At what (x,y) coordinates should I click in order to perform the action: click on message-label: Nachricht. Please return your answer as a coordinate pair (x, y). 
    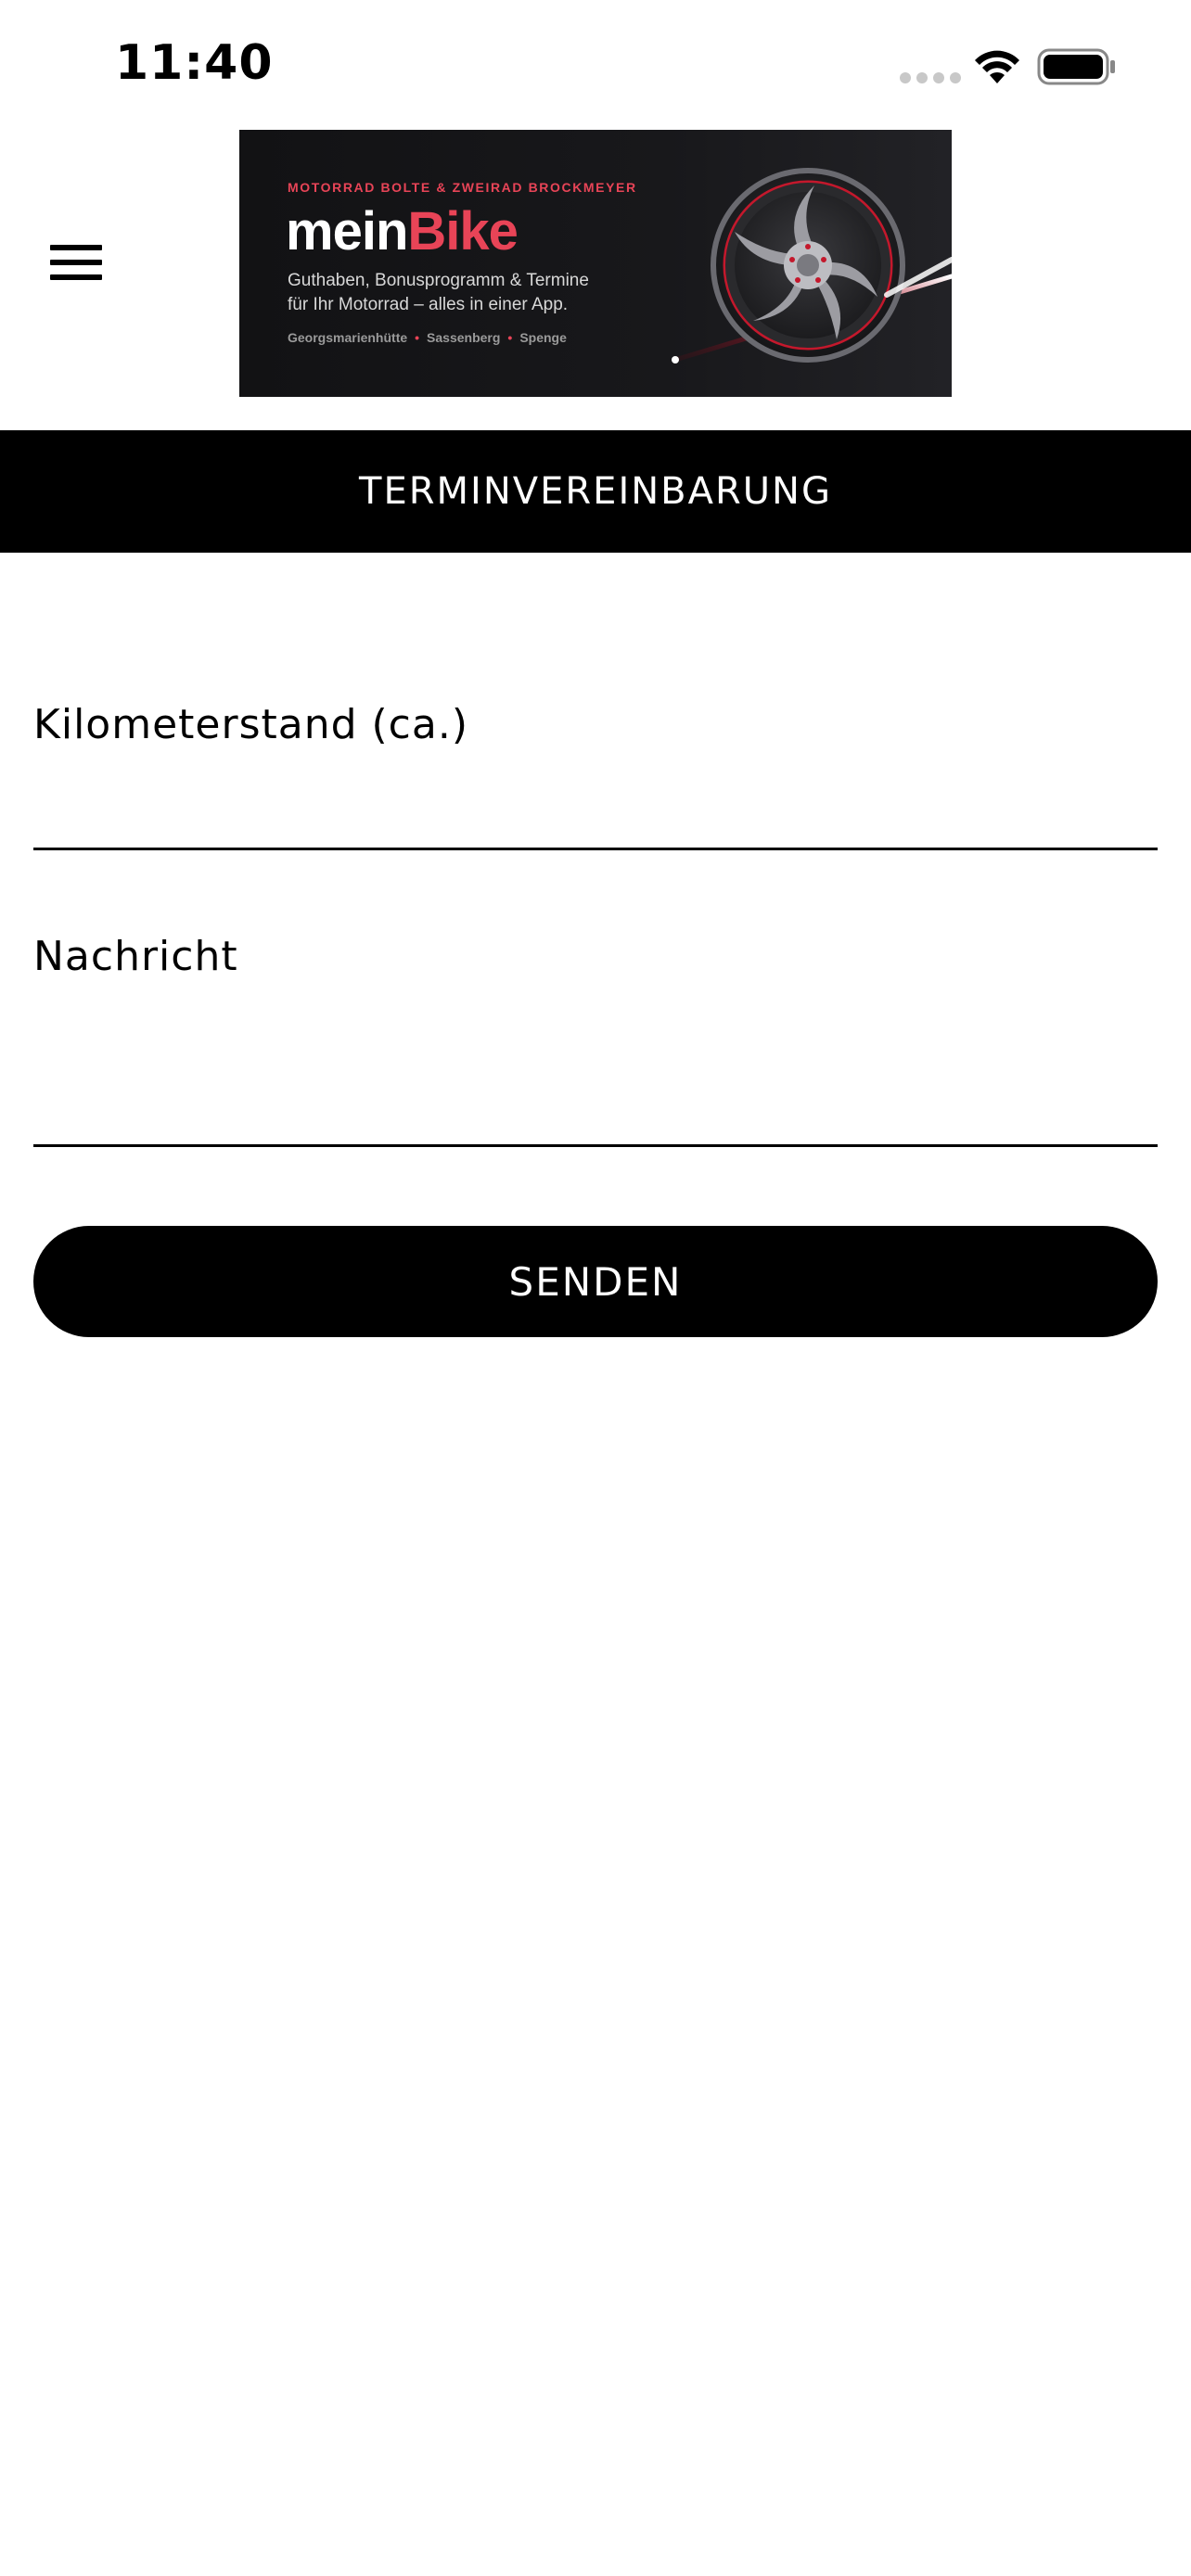
    Looking at the image, I should click on (135, 957).